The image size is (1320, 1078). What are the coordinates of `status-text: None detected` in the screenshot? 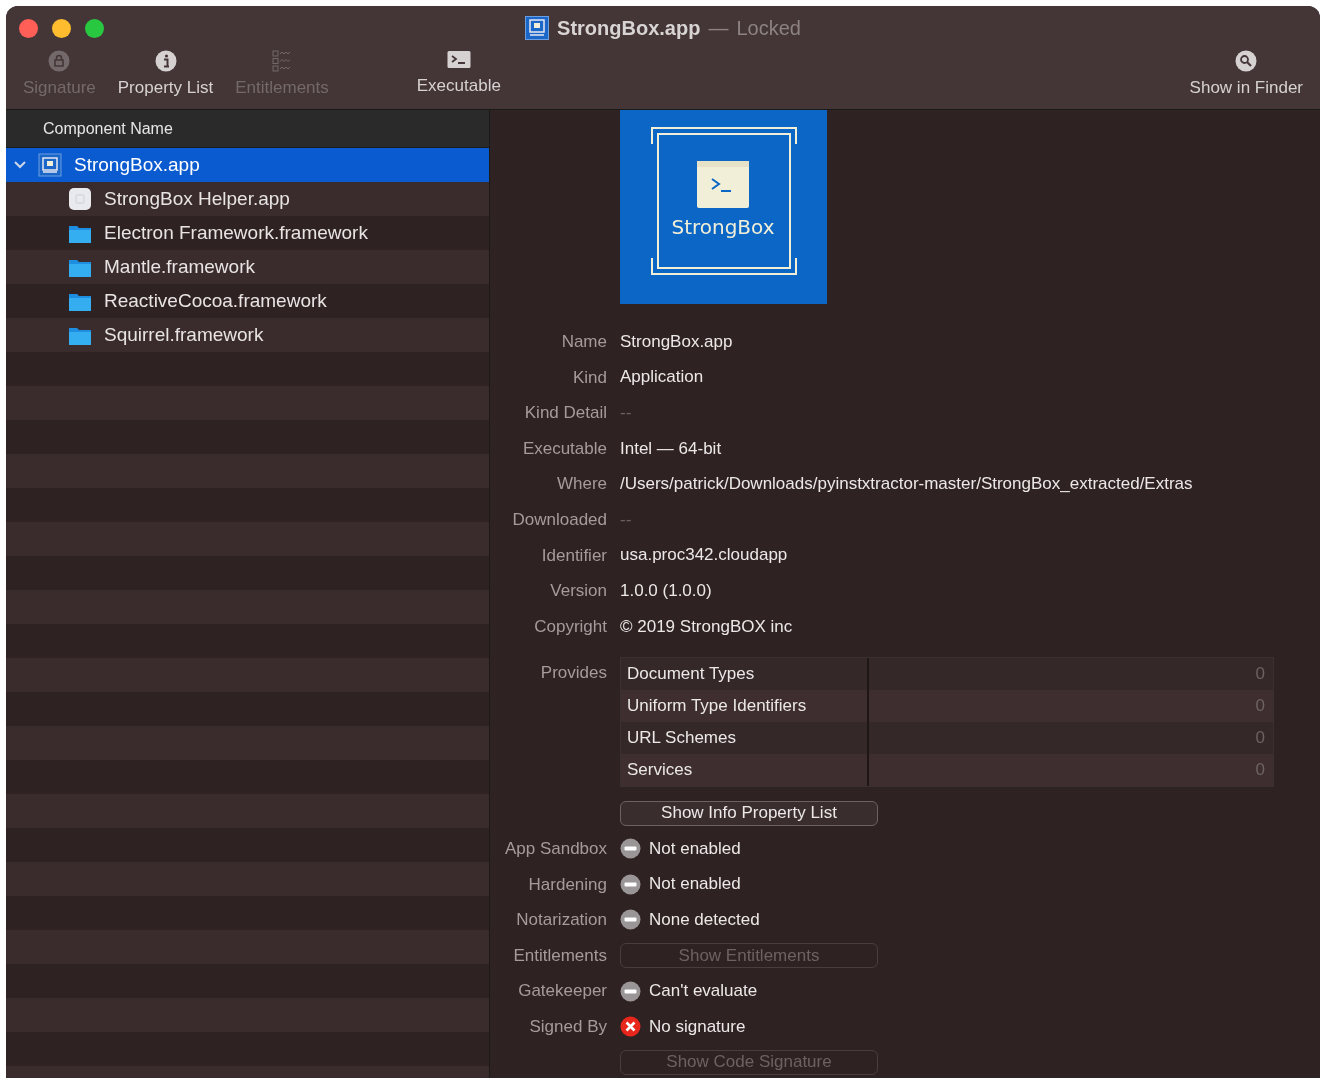 It's located at (704, 919).